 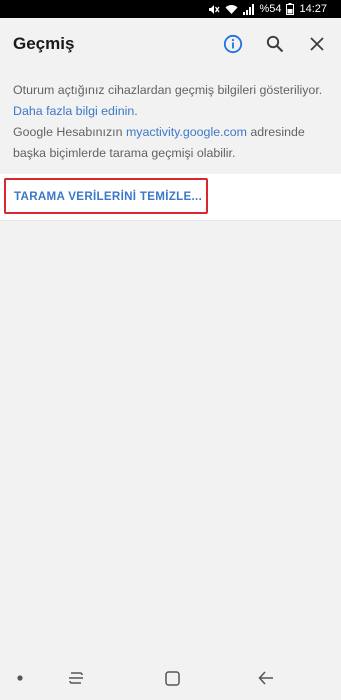 What do you see at coordinates (214, 9) in the screenshot?
I see `mute-icon` at bounding box center [214, 9].